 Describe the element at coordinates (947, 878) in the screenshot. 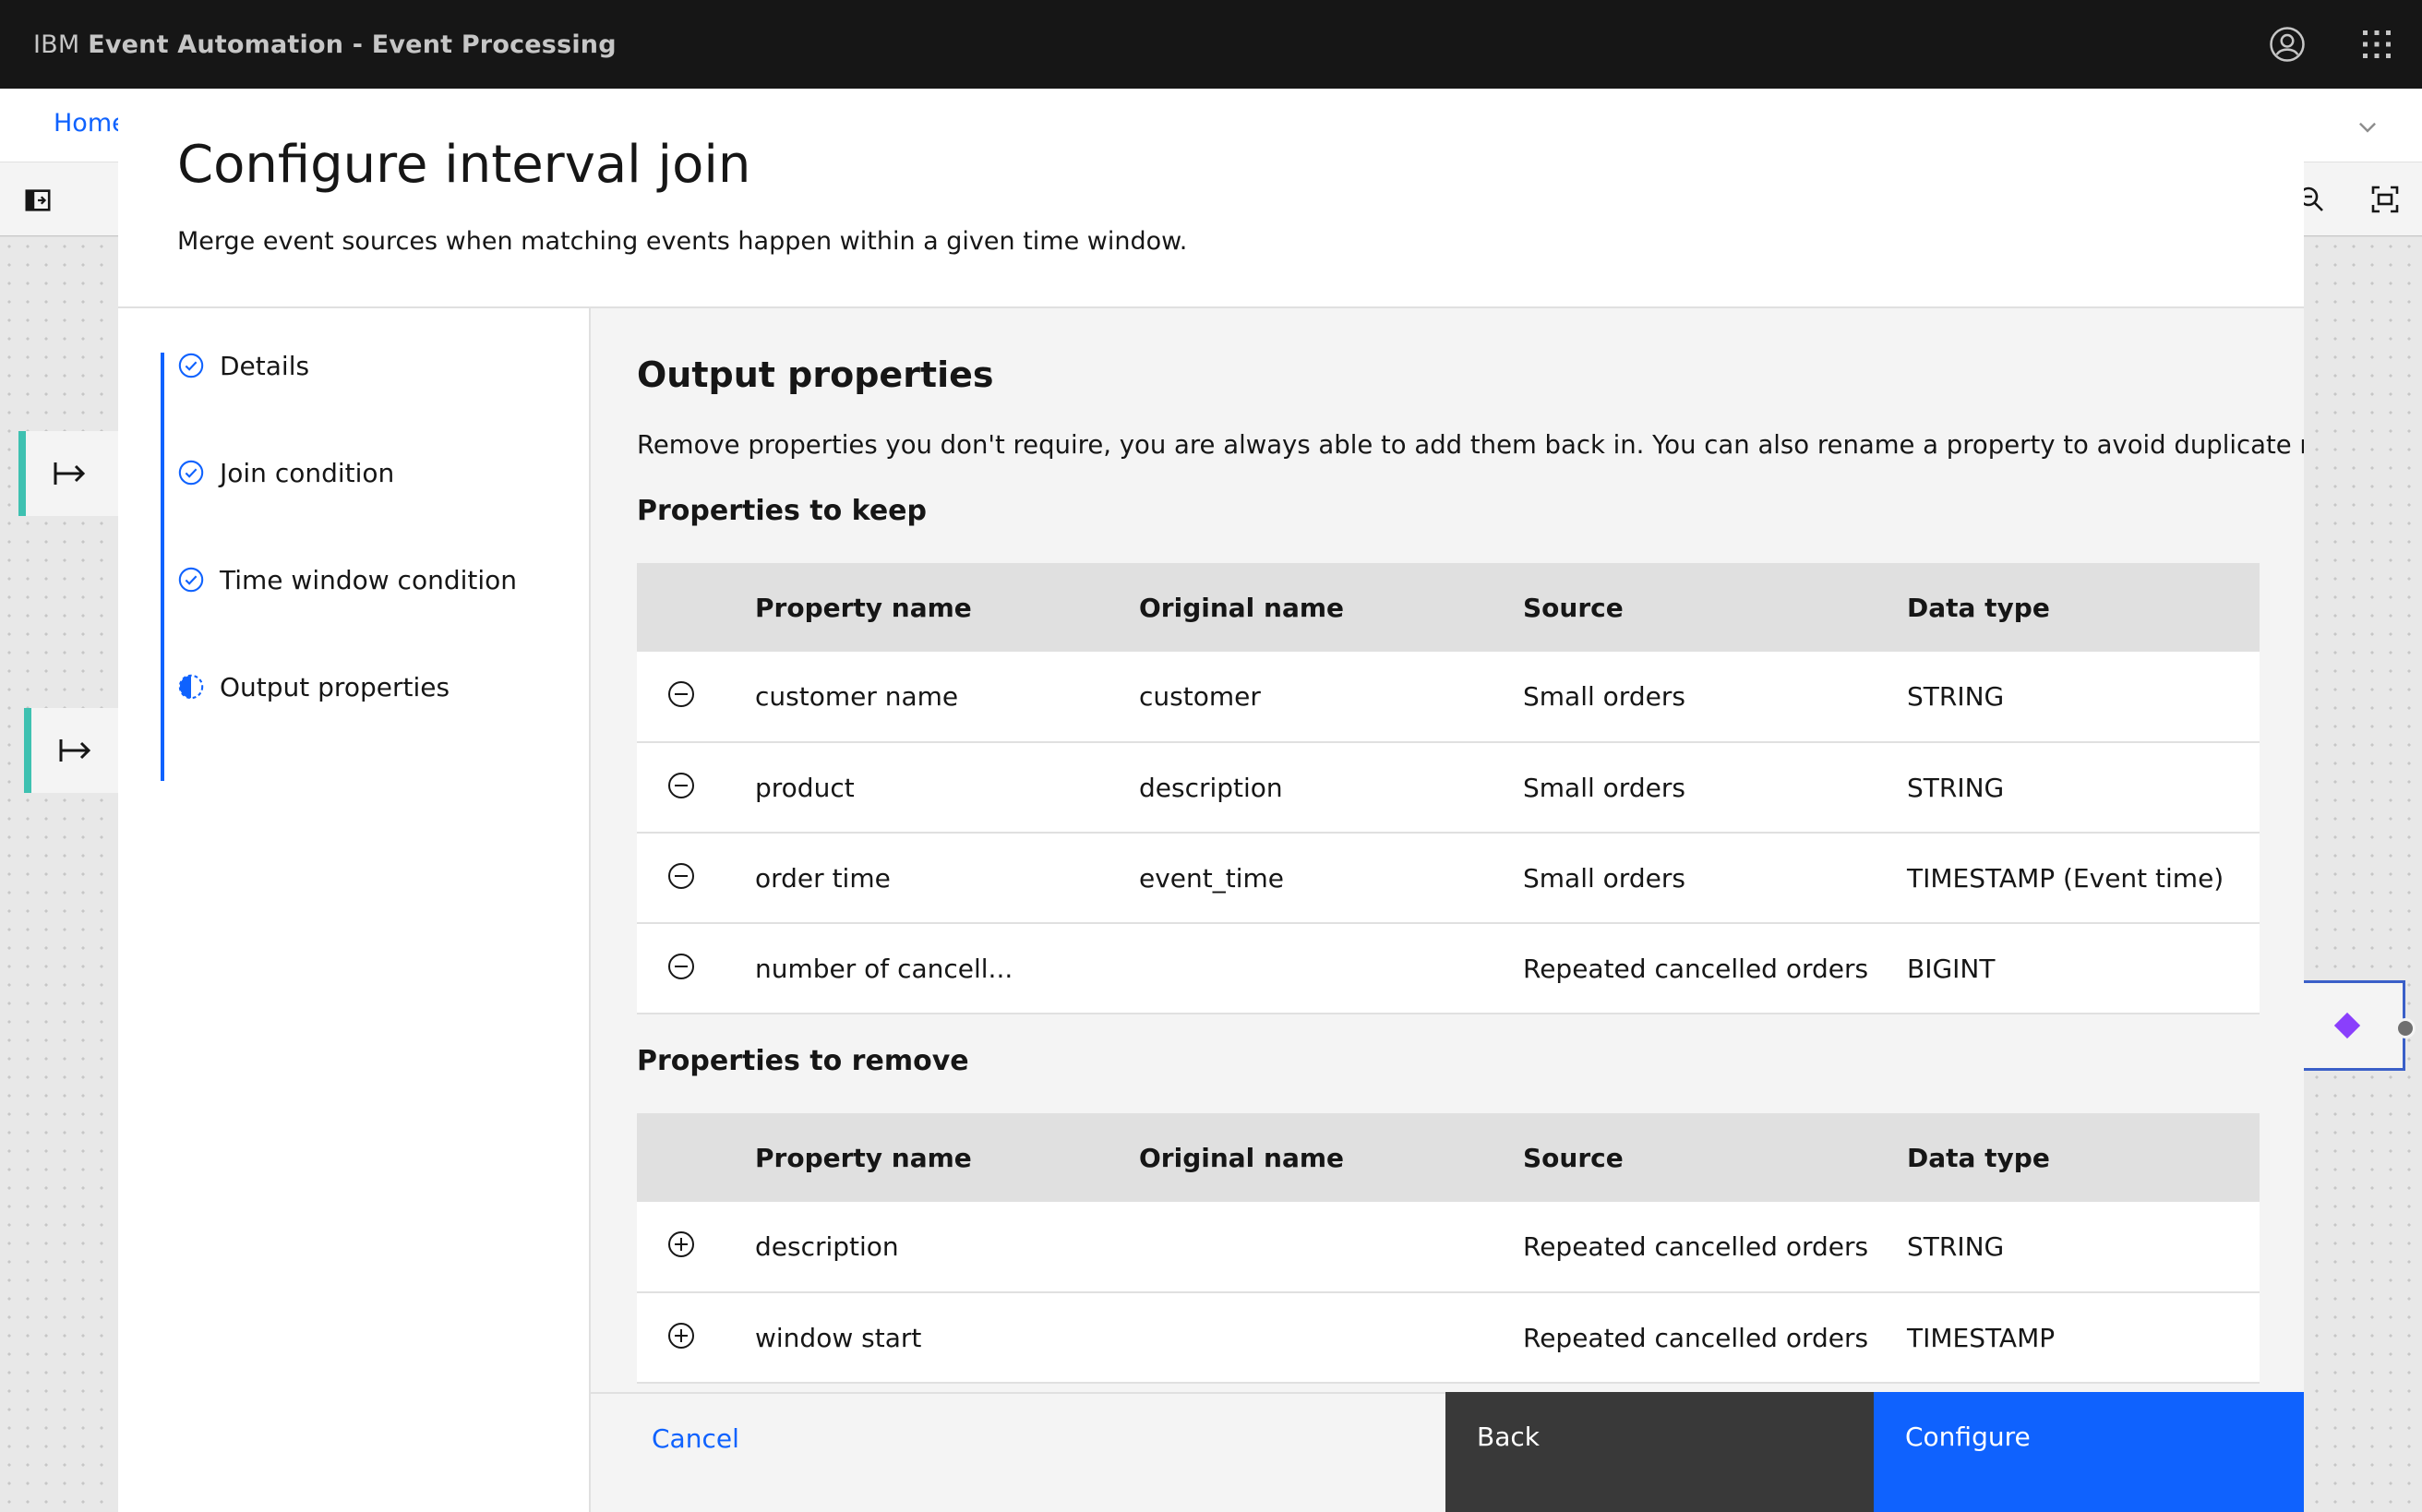

I see `property-name-cell: order time` at that location.